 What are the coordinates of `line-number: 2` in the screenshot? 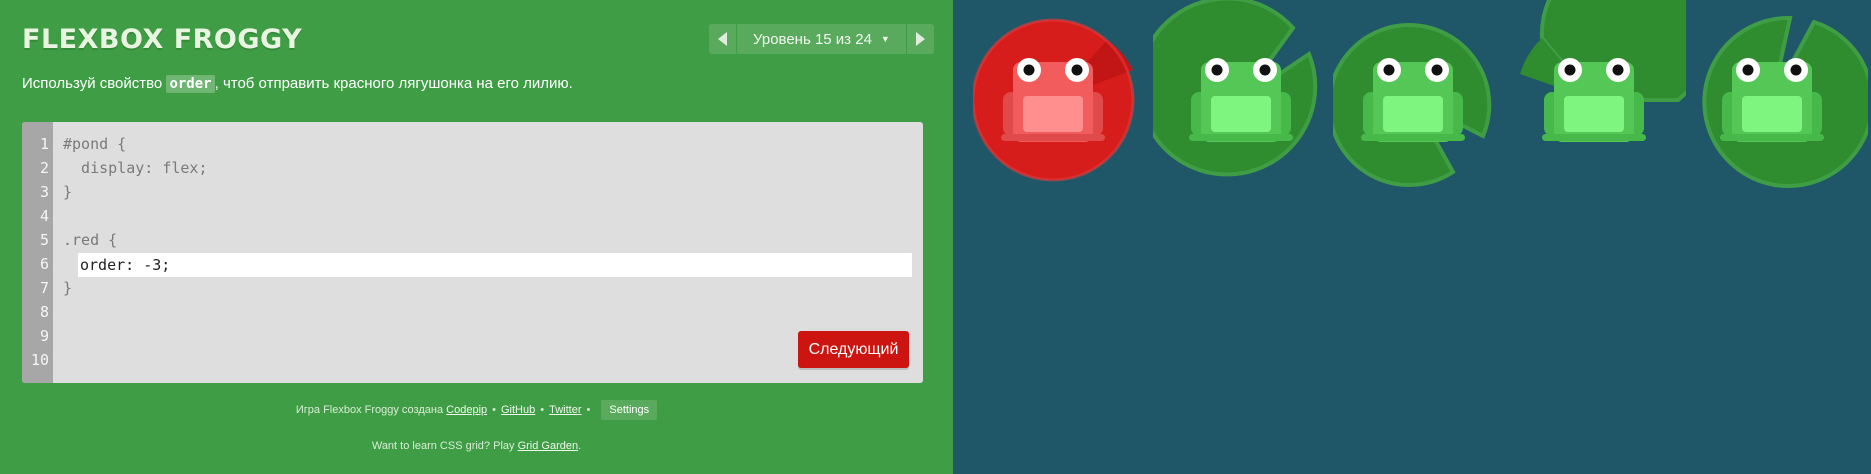 It's located at (44, 168).